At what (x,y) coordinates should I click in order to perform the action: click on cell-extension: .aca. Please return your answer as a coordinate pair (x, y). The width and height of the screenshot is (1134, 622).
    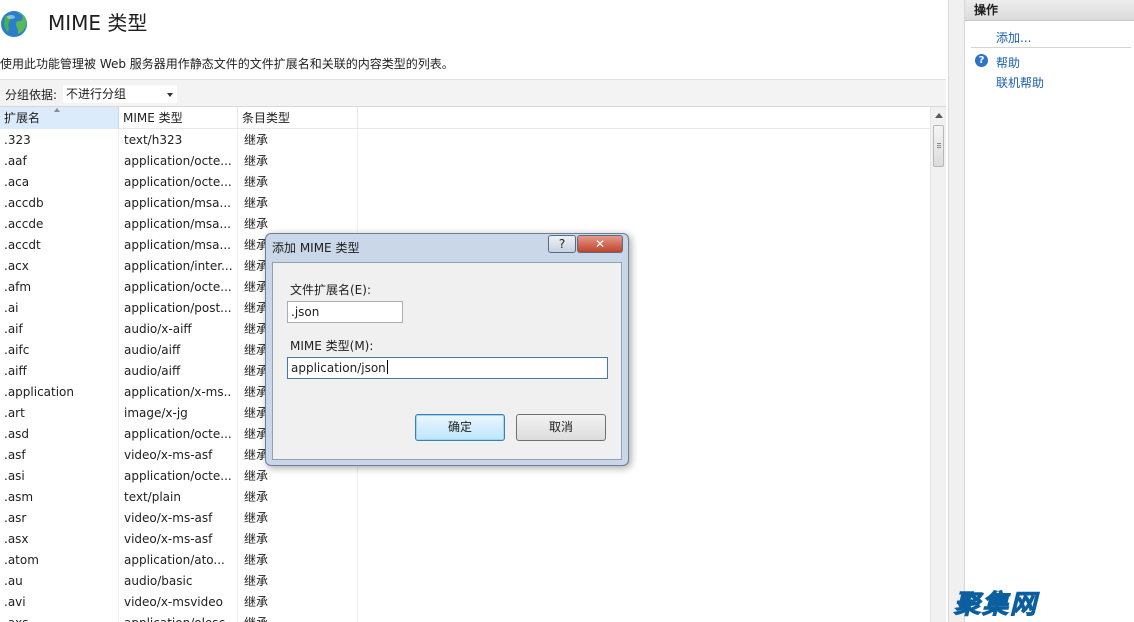
    Looking at the image, I should click on (17, 182).